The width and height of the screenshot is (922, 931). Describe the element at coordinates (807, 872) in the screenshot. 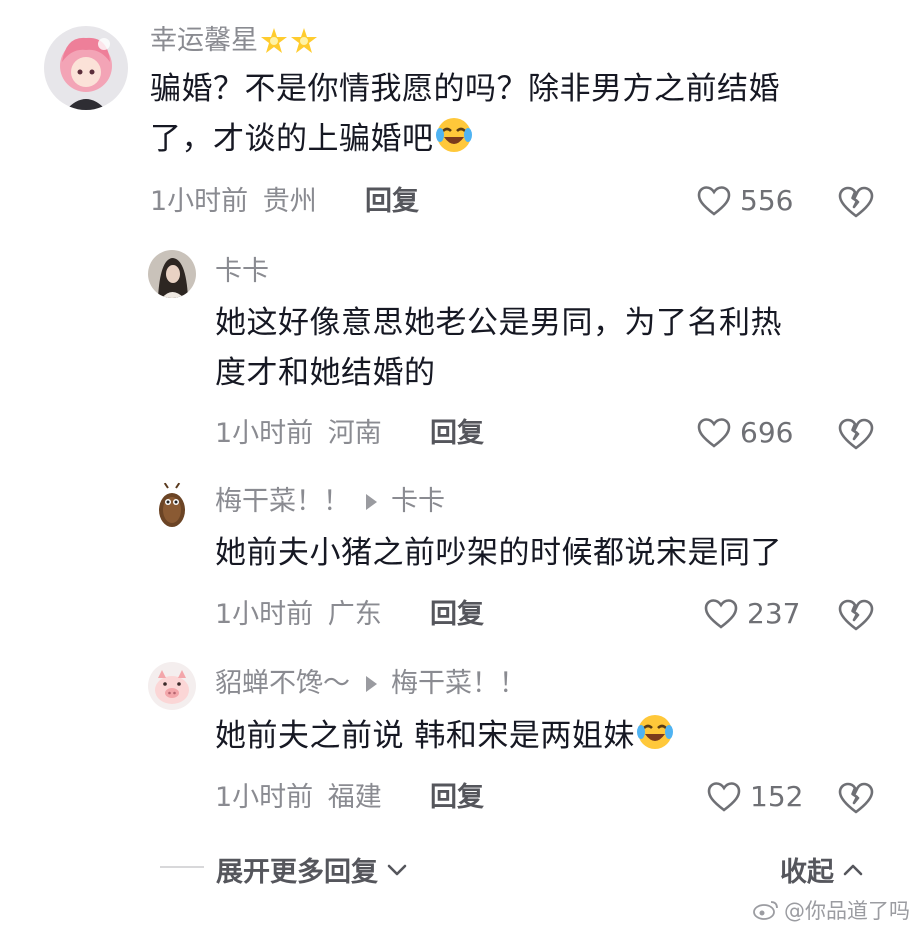

I see `collapse-replies-label: 收起` at that location.